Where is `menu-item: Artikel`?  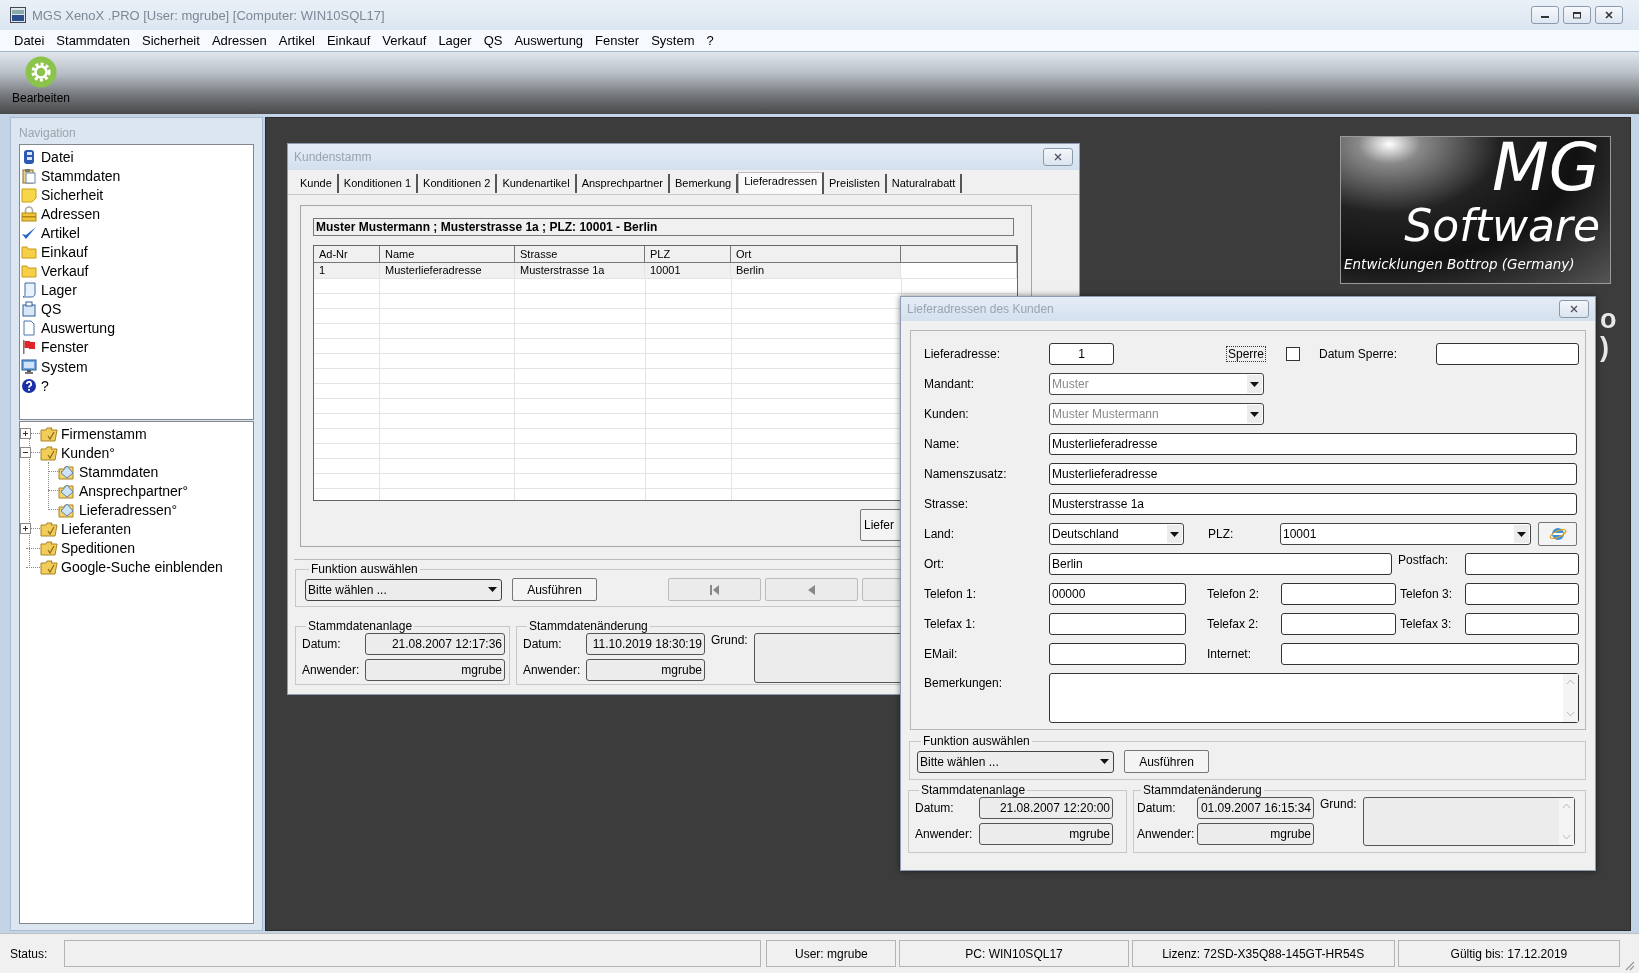
menu-item: Artikel is located at coordinates (296, 40).